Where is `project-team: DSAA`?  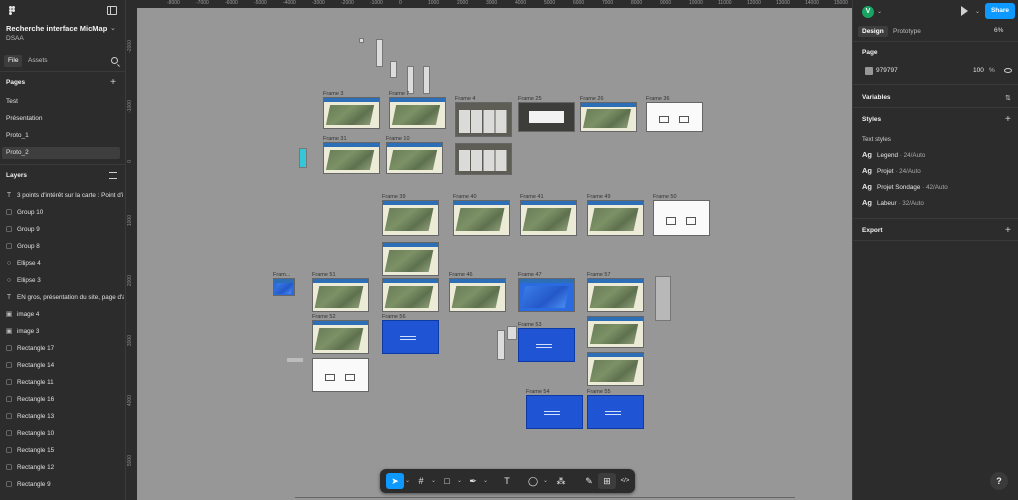
project-team: DSAA is located at coordinates (15, 38).